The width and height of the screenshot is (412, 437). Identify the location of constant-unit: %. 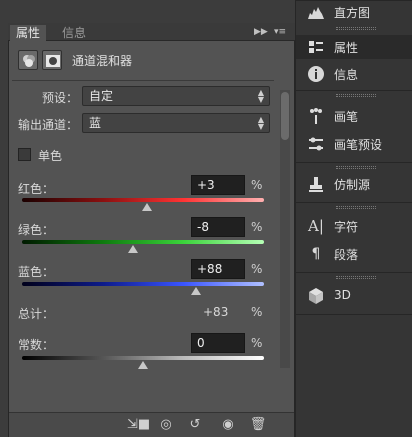
(257, 343).